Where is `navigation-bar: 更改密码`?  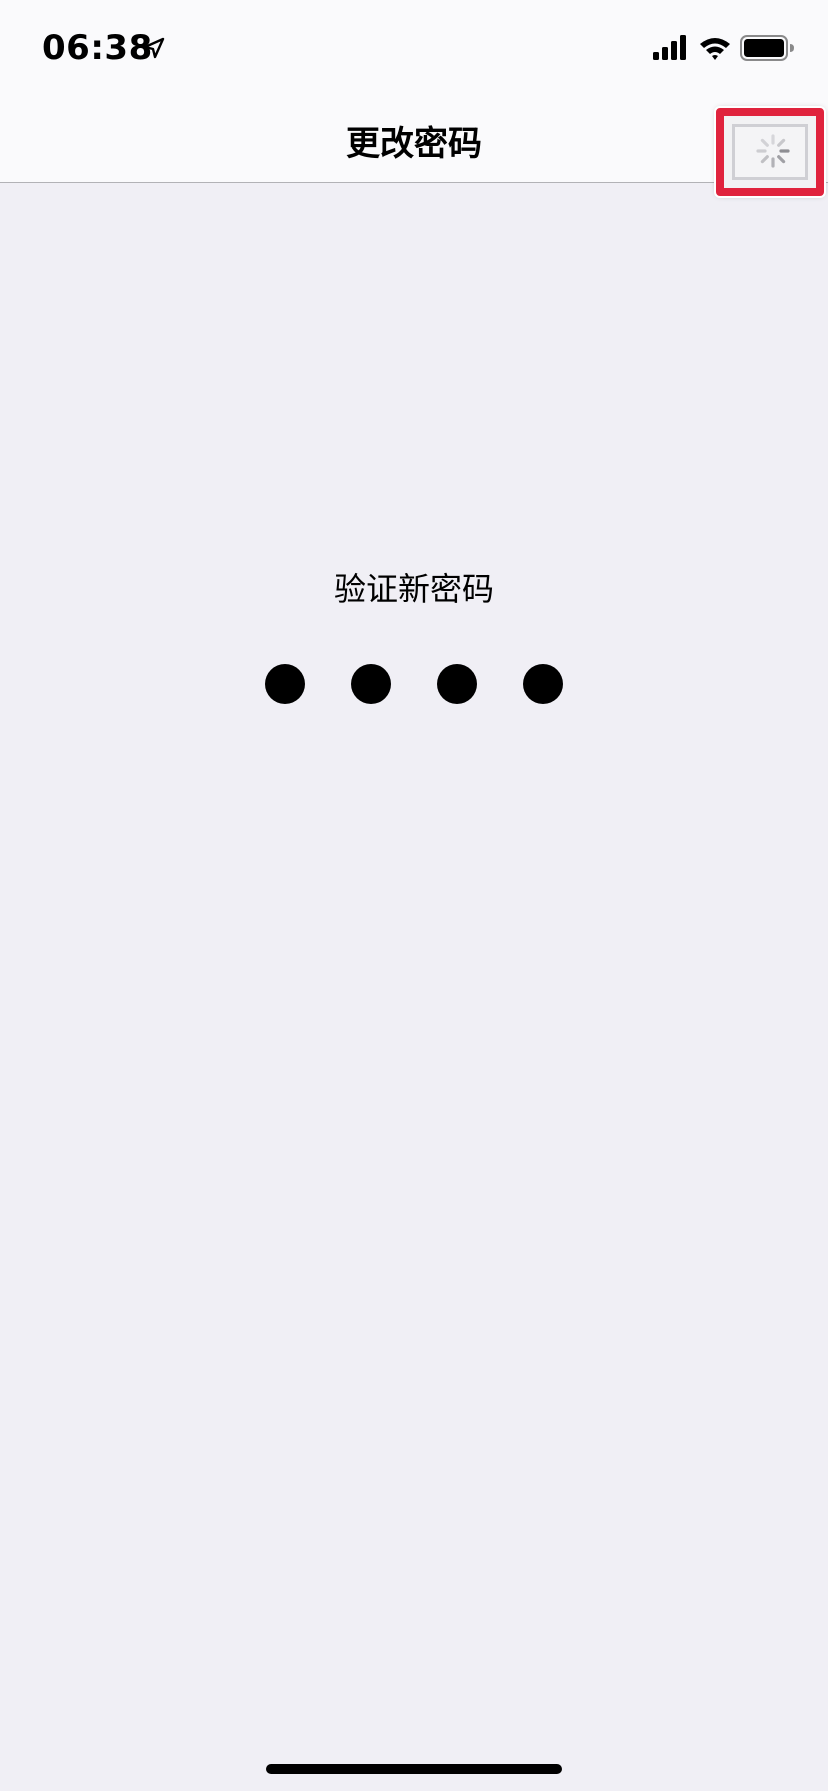
navigation-bar: 更改密码 is located at coordinates (414, 139).